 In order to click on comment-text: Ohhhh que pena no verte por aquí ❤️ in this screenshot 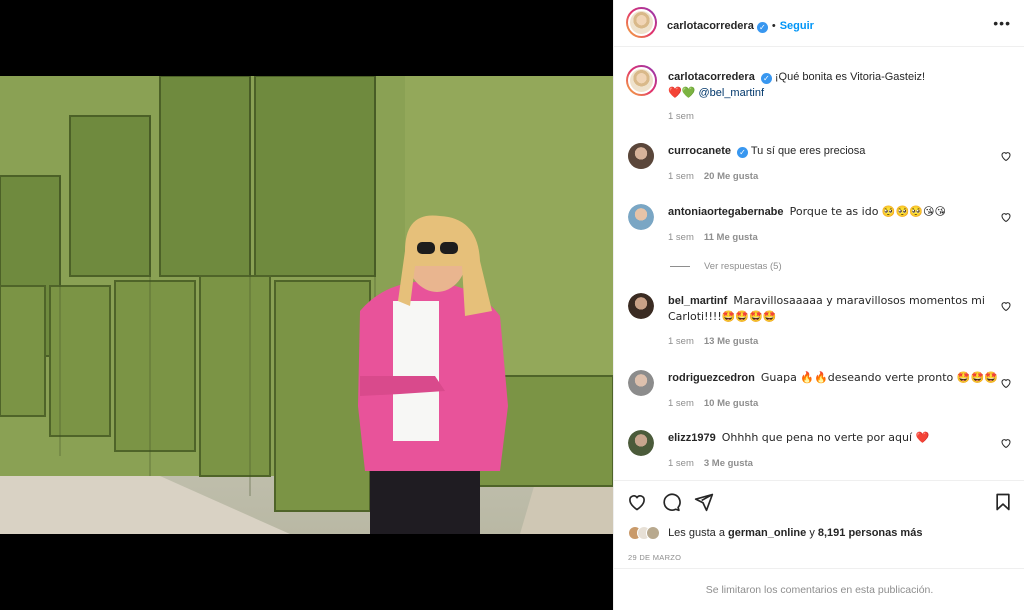, I will do `click(825, 437)`.